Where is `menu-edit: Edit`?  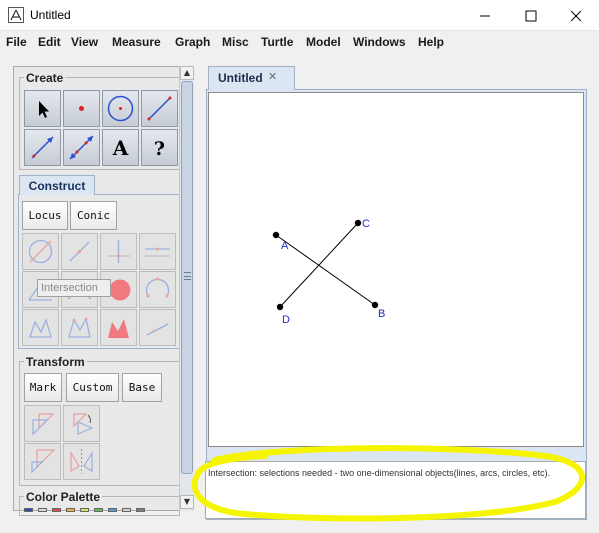 menu-edit: Edit is located at coordinates (49, 42).